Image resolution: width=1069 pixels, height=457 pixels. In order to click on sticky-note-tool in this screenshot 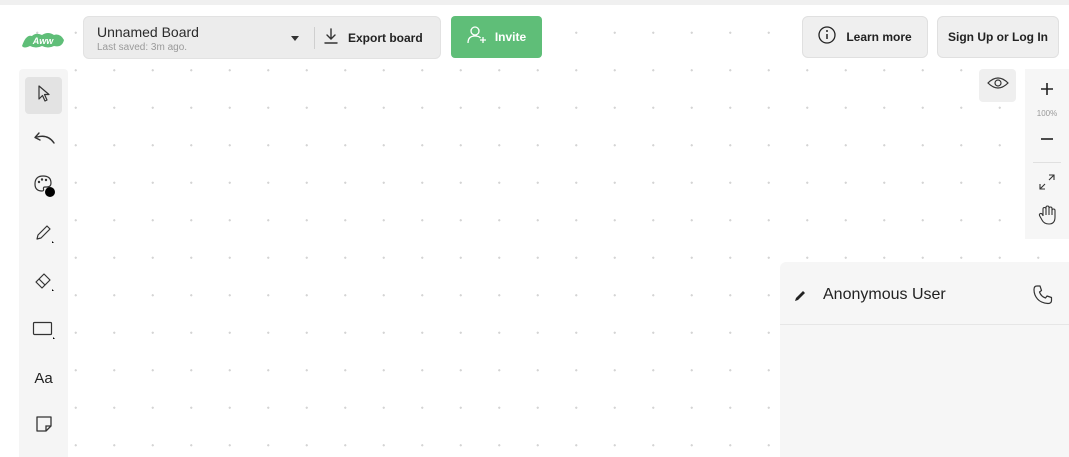, I will do `click(43, 426)`.